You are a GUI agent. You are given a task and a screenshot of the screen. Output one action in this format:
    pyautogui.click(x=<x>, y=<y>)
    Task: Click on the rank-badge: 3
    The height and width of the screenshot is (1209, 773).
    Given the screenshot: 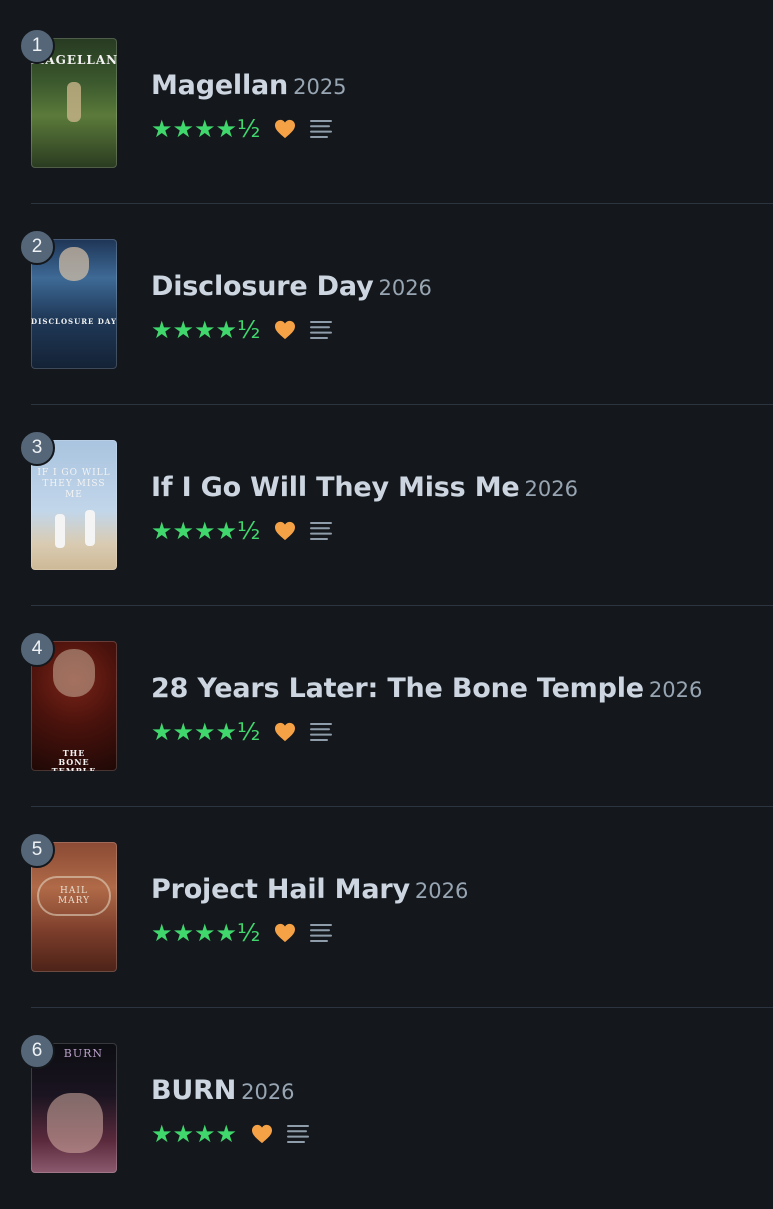 What is the action you would take?
    pyautogui.click(x=37, y=448)
    